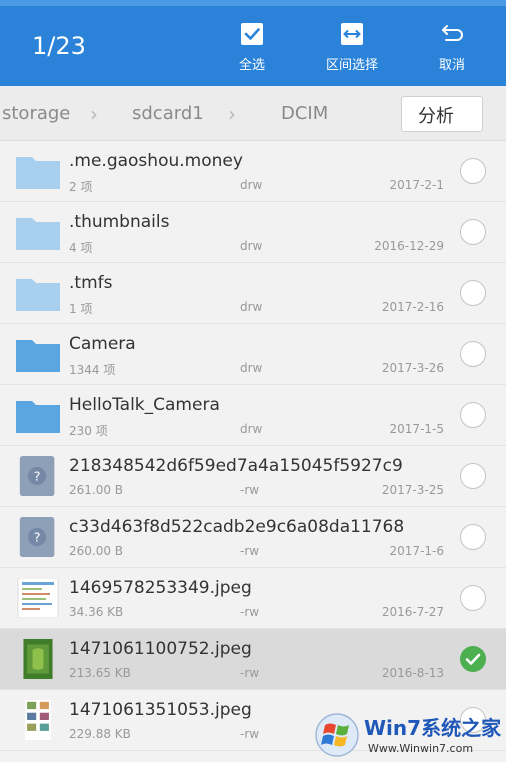 The width and height of the screenshot is (506, 762). What do you see at coordinates (337, 735) in the screenshot?
I see `windows-logo-icon` at bounding box center [337, 735].